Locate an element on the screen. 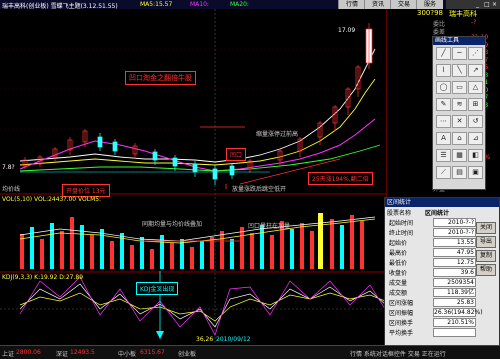 The height and width of the screenshot is (359, 500). stat-value-field: 12.75 is located at coordinates (454, 262).